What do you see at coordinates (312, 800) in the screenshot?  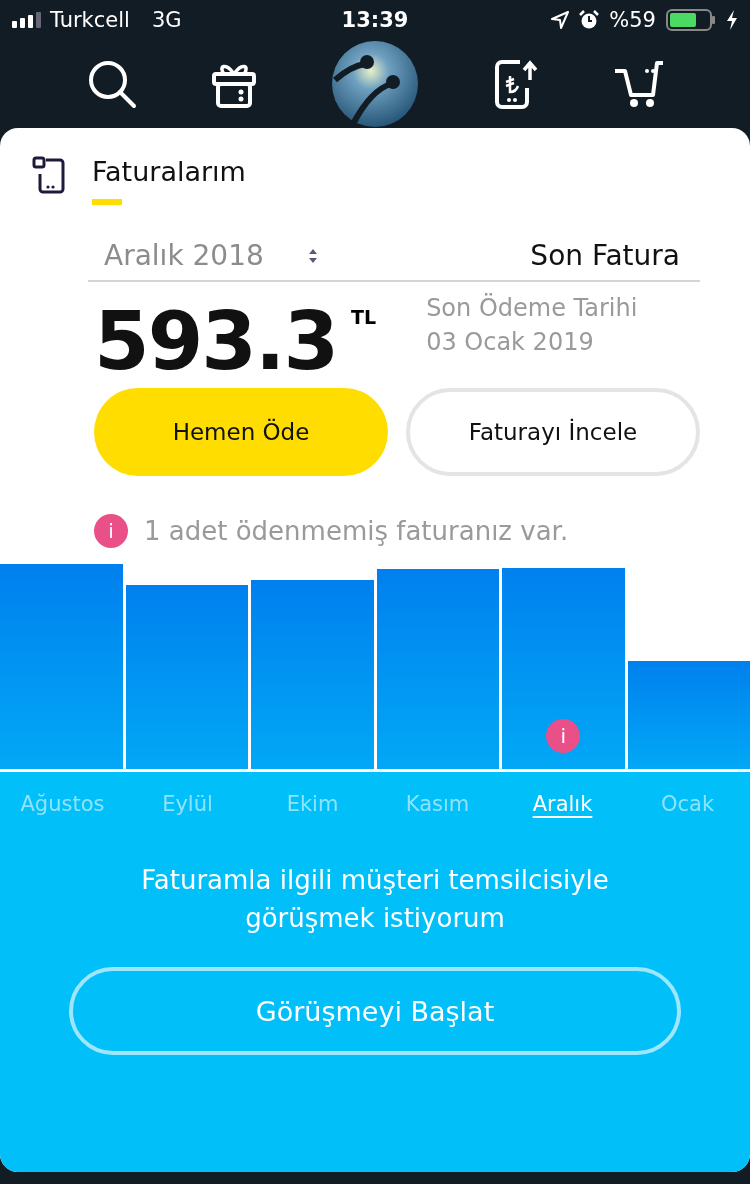 I see `month-tab: Ekim` at bounding box center [312, 800].